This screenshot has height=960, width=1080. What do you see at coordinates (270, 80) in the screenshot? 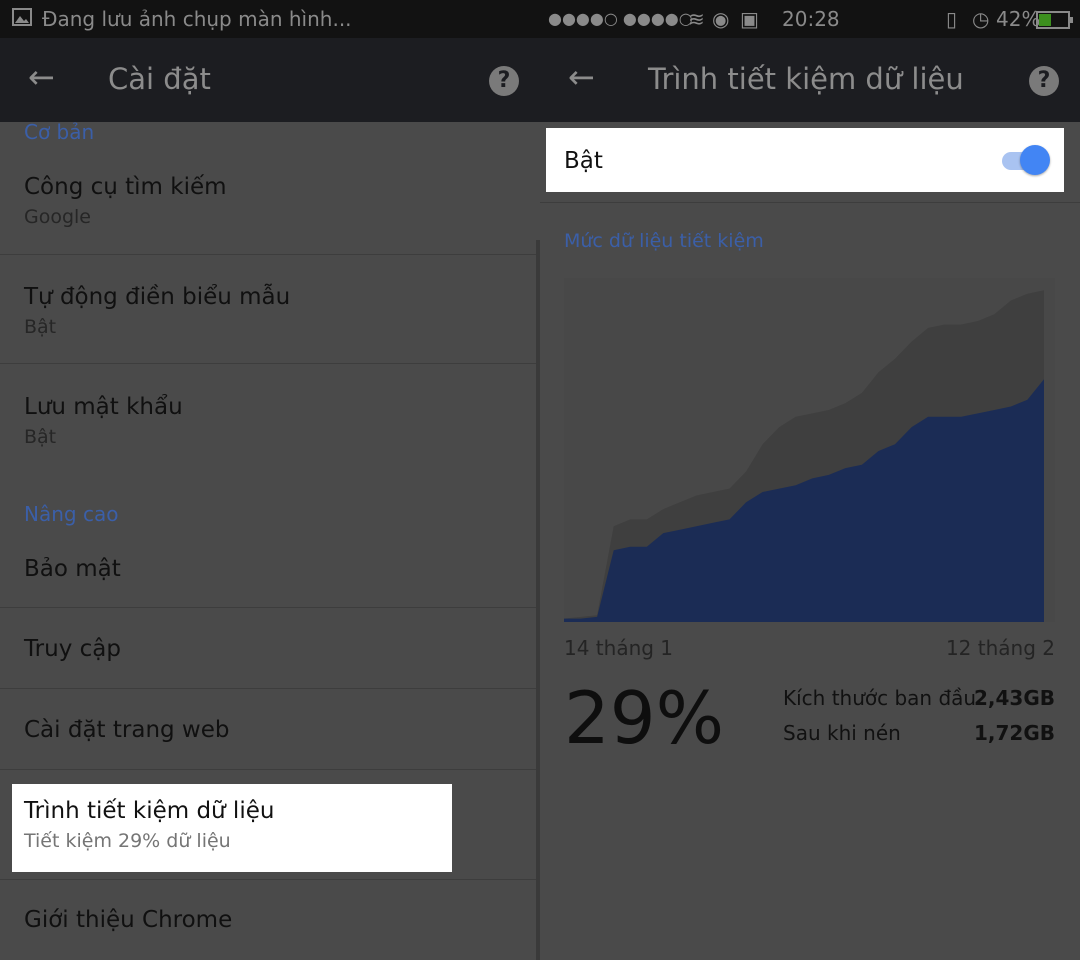
I see `settings-app-bar: ← Cài đặt ?` at bounding box center [270, 80].